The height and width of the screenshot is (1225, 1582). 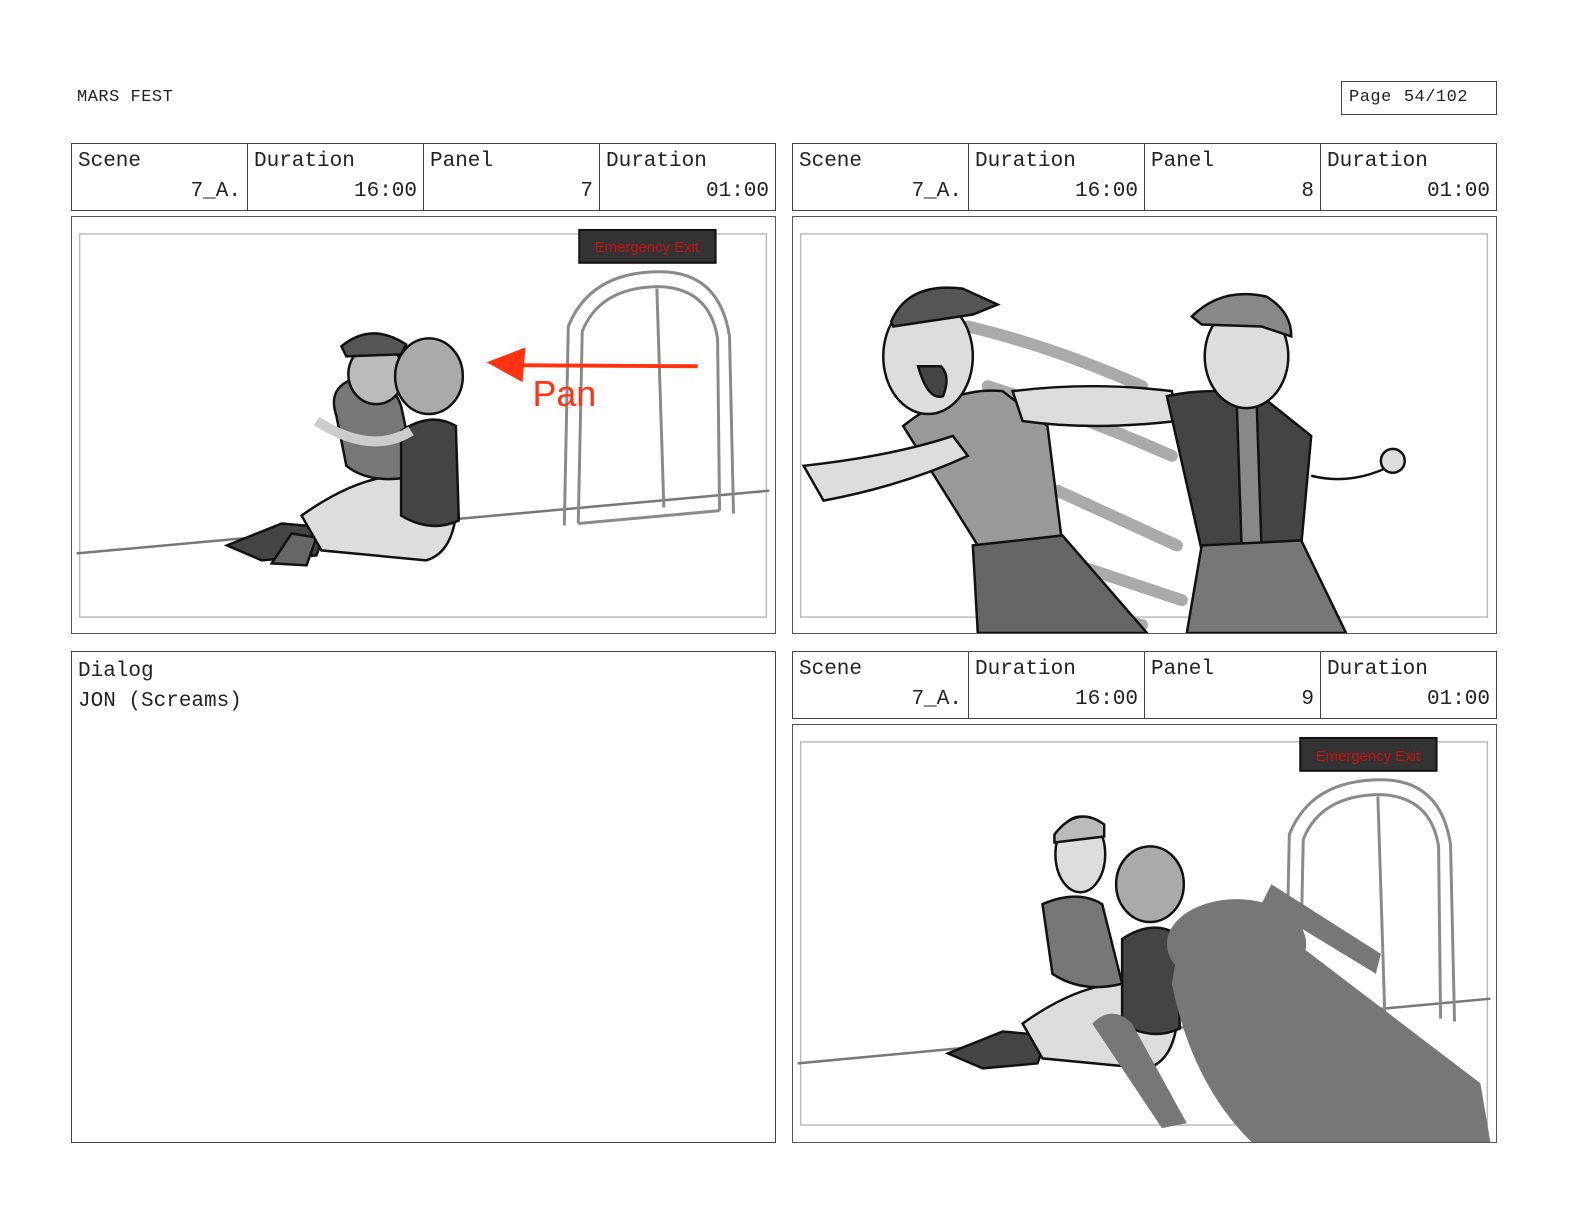 What do you see at coordinates (1436, 97) in the screenshot?
I see `page-number: 54/102` at bounding box center [1436, 97].